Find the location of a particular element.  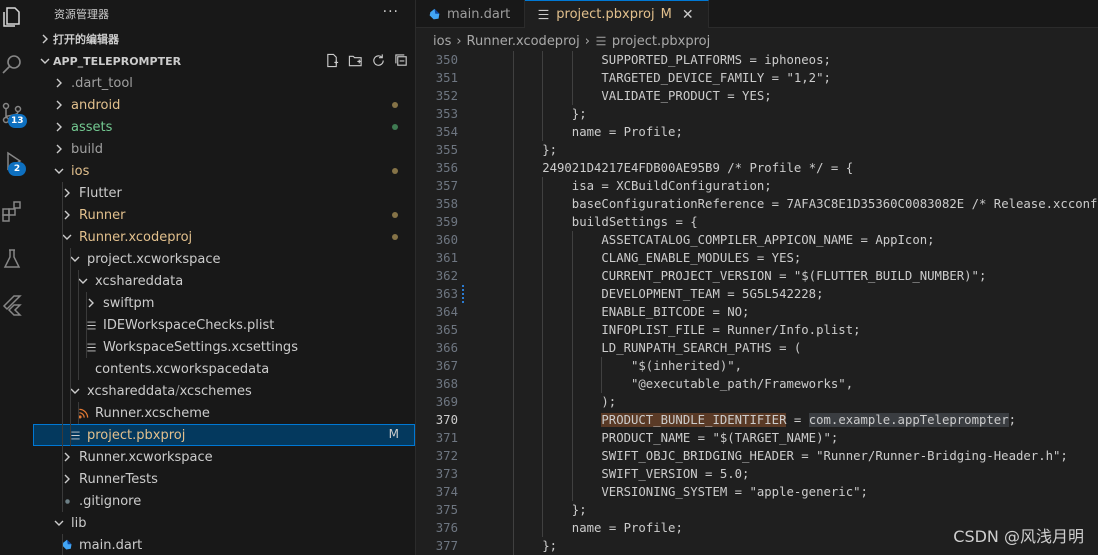

collapse-all-icon is located at coordinates (401, 60).